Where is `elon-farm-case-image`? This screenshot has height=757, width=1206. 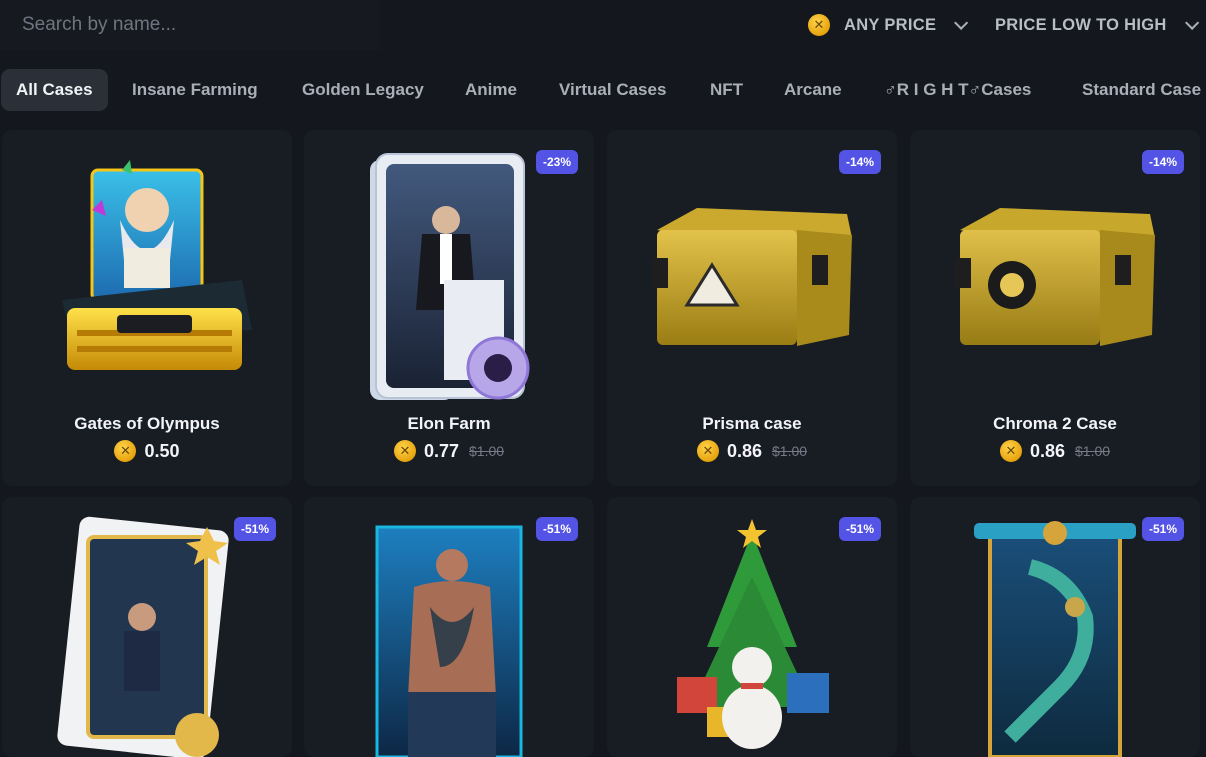
elon-farm-case-image is located at coordinates (450, 276).